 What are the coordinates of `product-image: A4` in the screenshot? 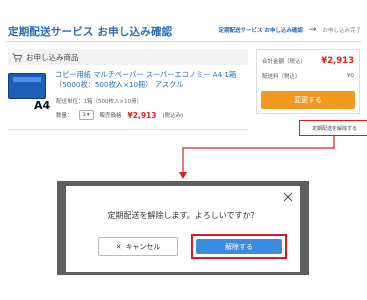 It's located at (29, 91).